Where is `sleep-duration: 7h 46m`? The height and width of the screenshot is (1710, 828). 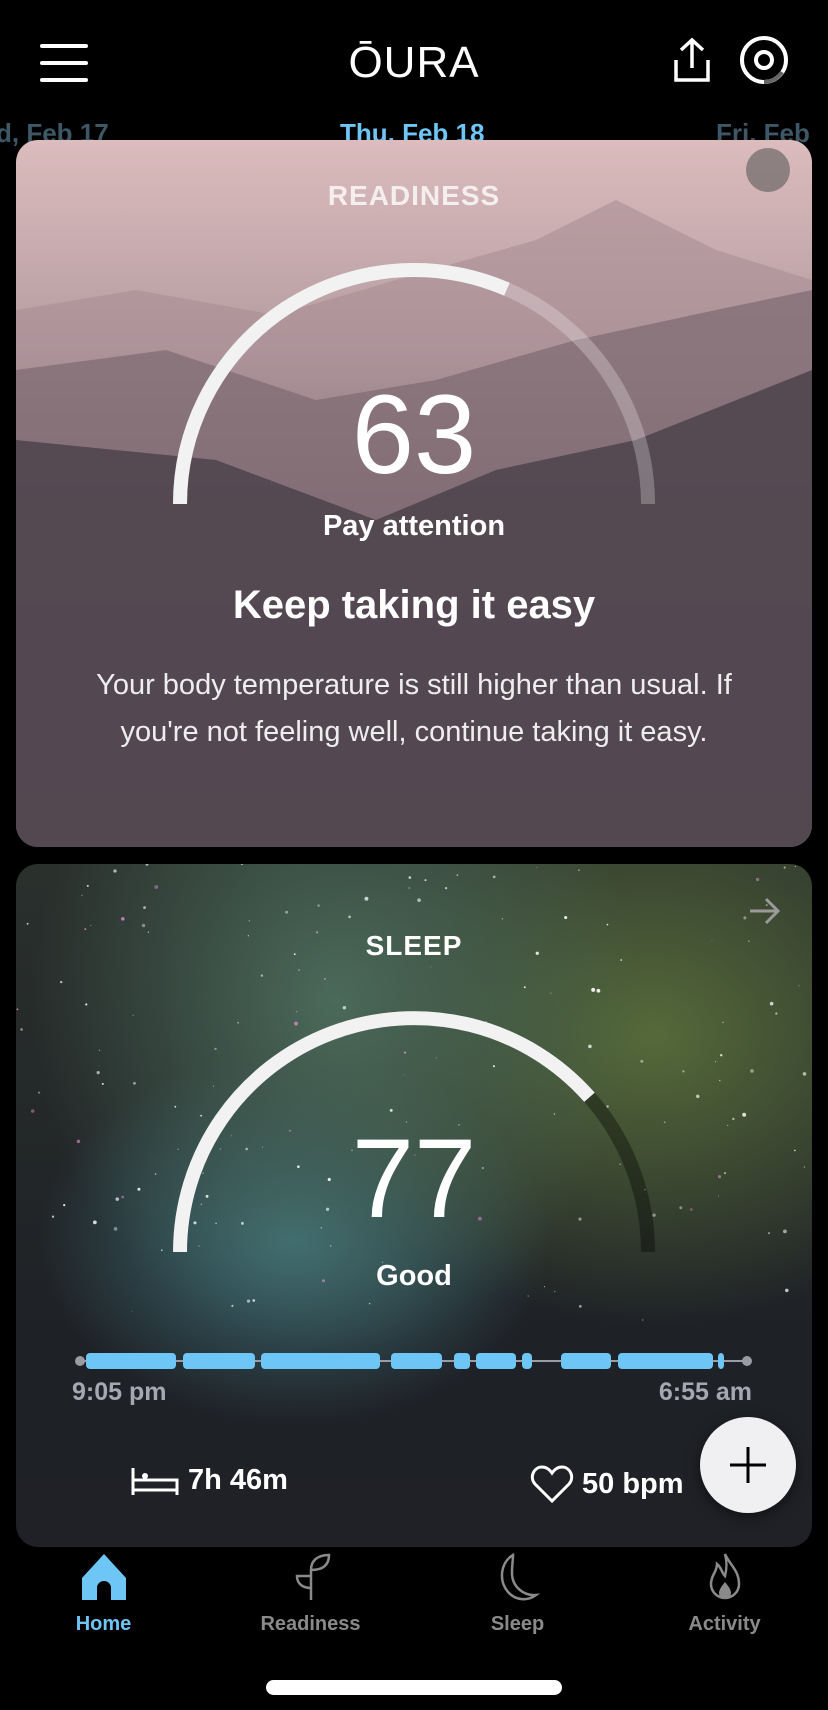 sleep-duration: 7h 46m is located at coordinates (209, 1480).